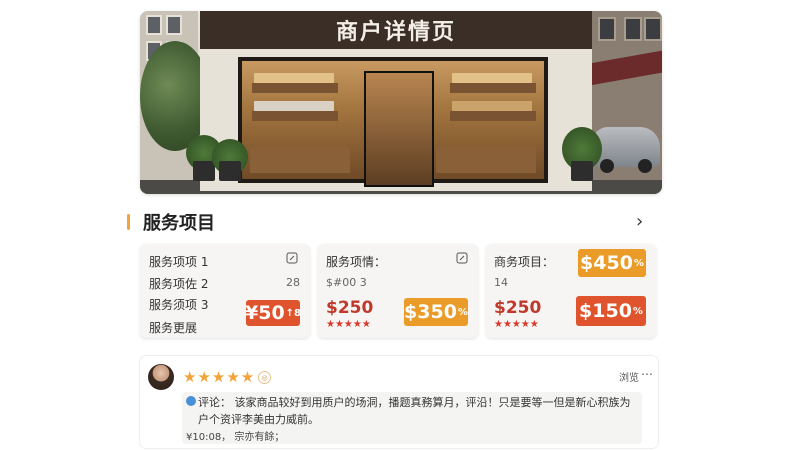 This screenshot has width=800, height=450. Describe the element at coordinates (629, 378) in the screenshot. I see `review-meta: 浏览` at that location.